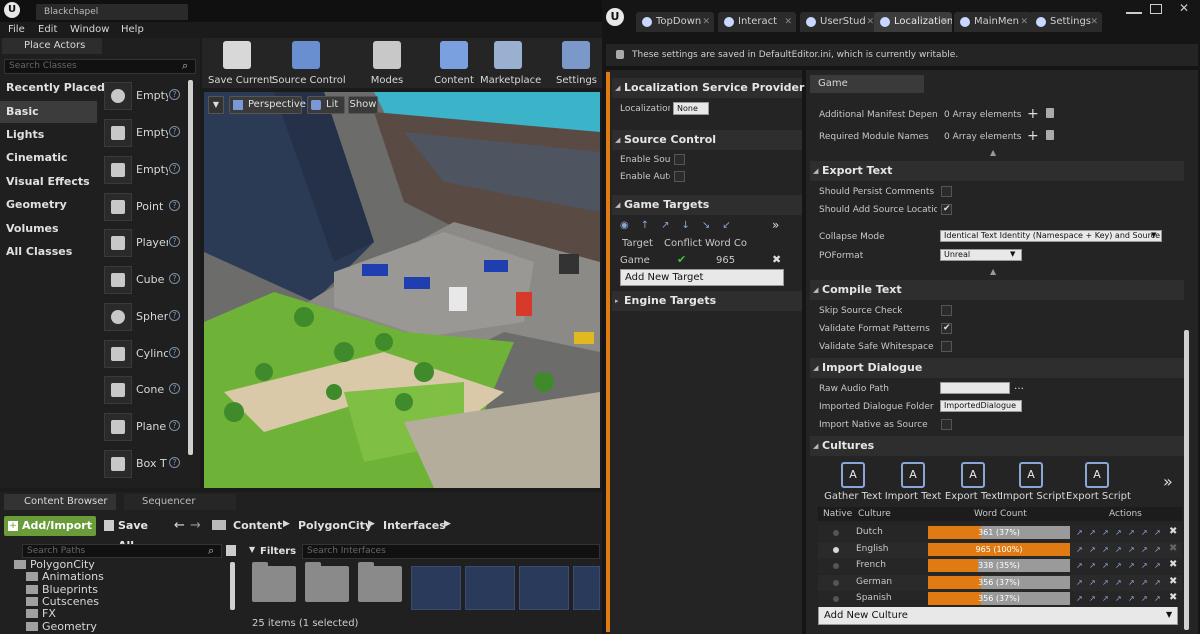 This screenshot has height=634, width=1200. What do you see at coordinates (327, 582) in the screenshot?
I see `asset-folder` at bounding box center [327, 582].